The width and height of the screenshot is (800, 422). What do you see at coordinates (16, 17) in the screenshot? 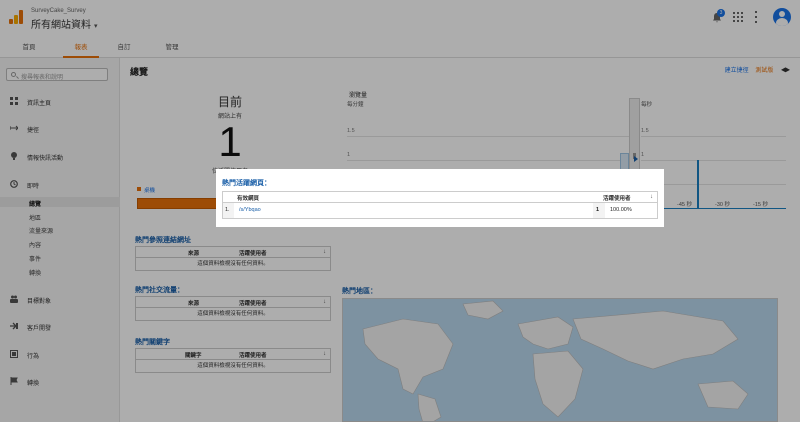
I see `analytics-logo` at bounding box center [16, 17].